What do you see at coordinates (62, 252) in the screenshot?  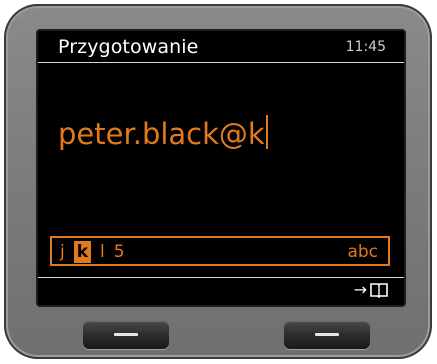 I see `char-option-j: j` at bounding box center [62, 252].